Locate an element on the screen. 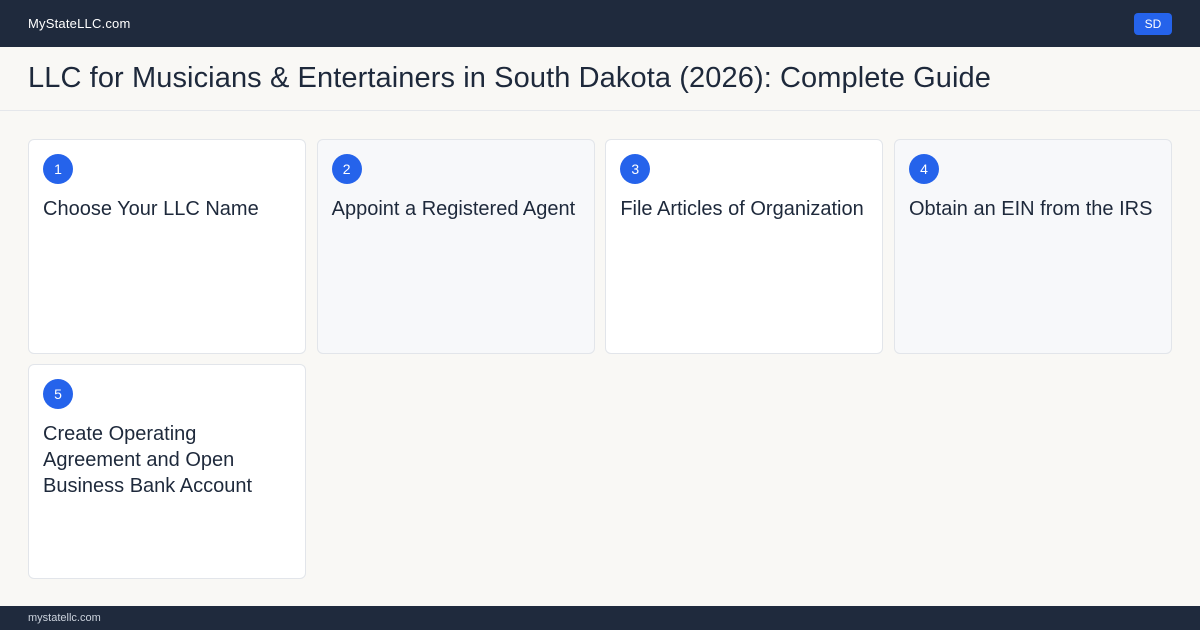  step-number-badge: 1 is located at coordinates (58, 169).